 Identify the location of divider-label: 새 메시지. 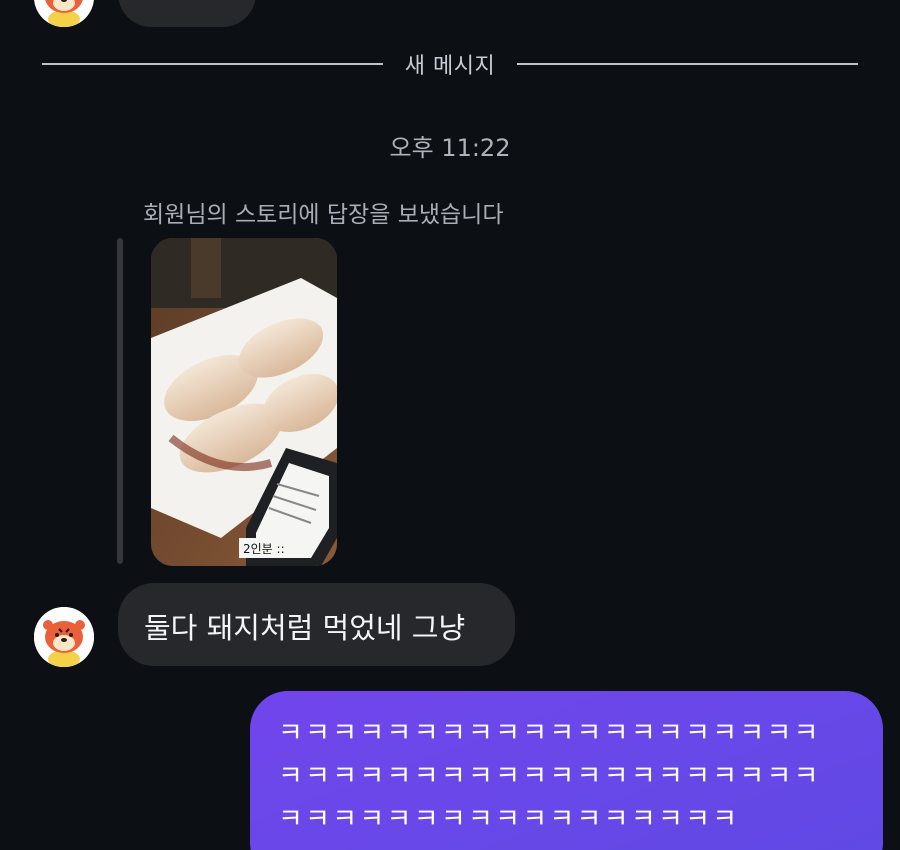
(450, 66).